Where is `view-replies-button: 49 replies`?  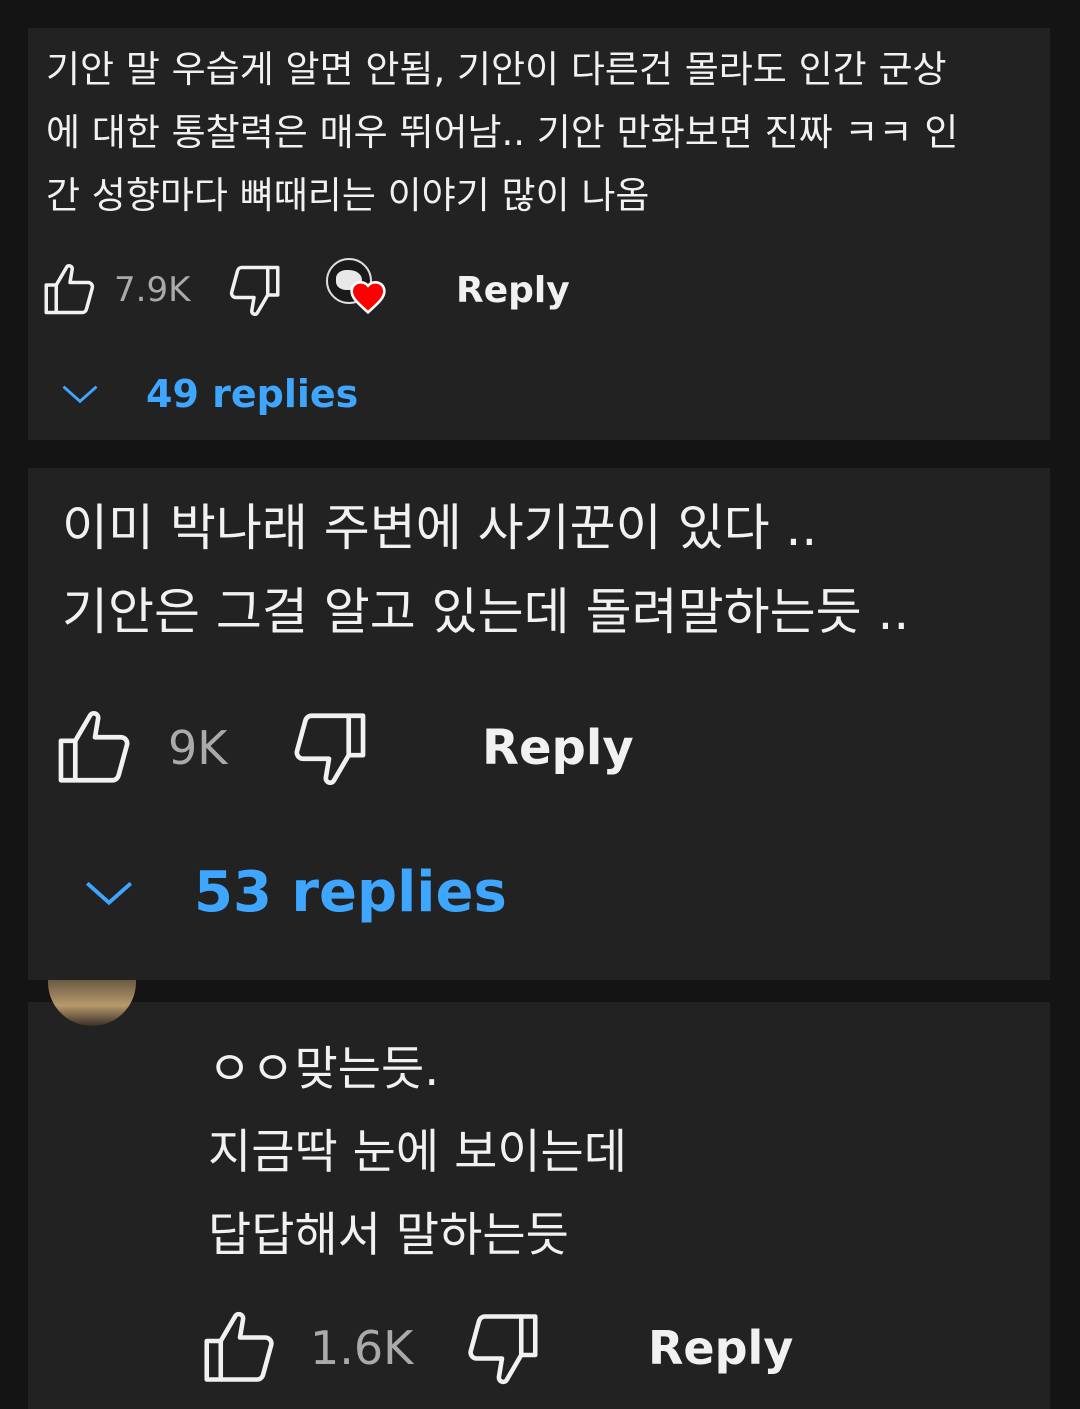
view-replies-button: 49 replies is located at coordinates (208, 394).